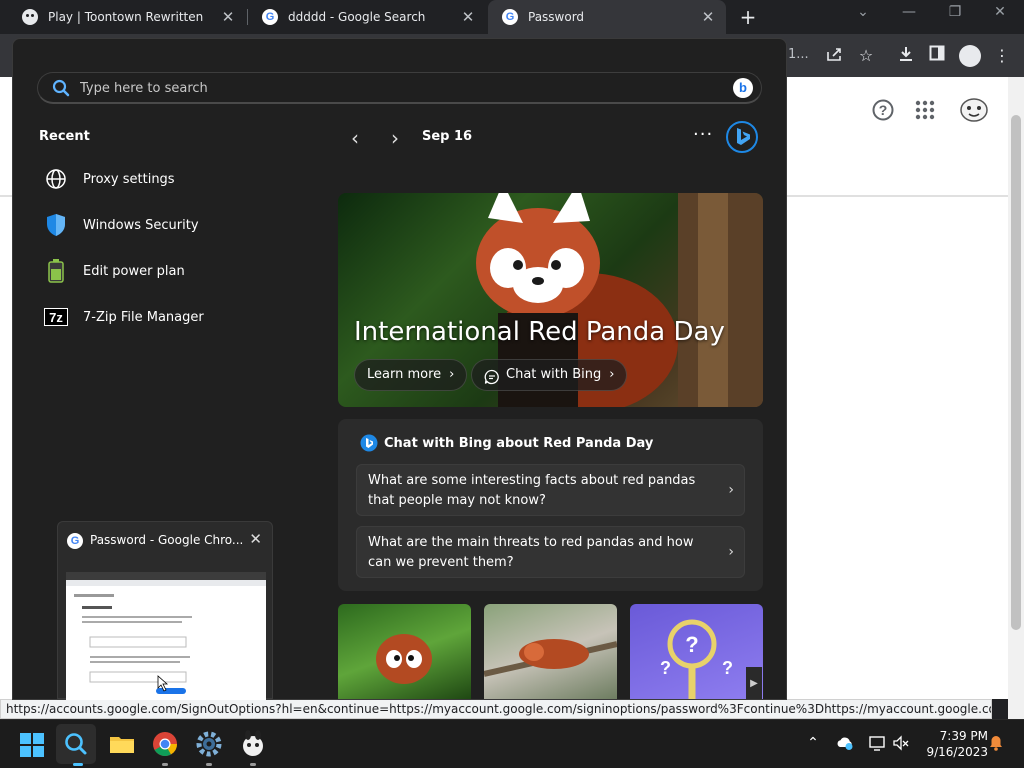  I want to click on recent-item-proxy-settings: Proxy settings, so click(178, 179).